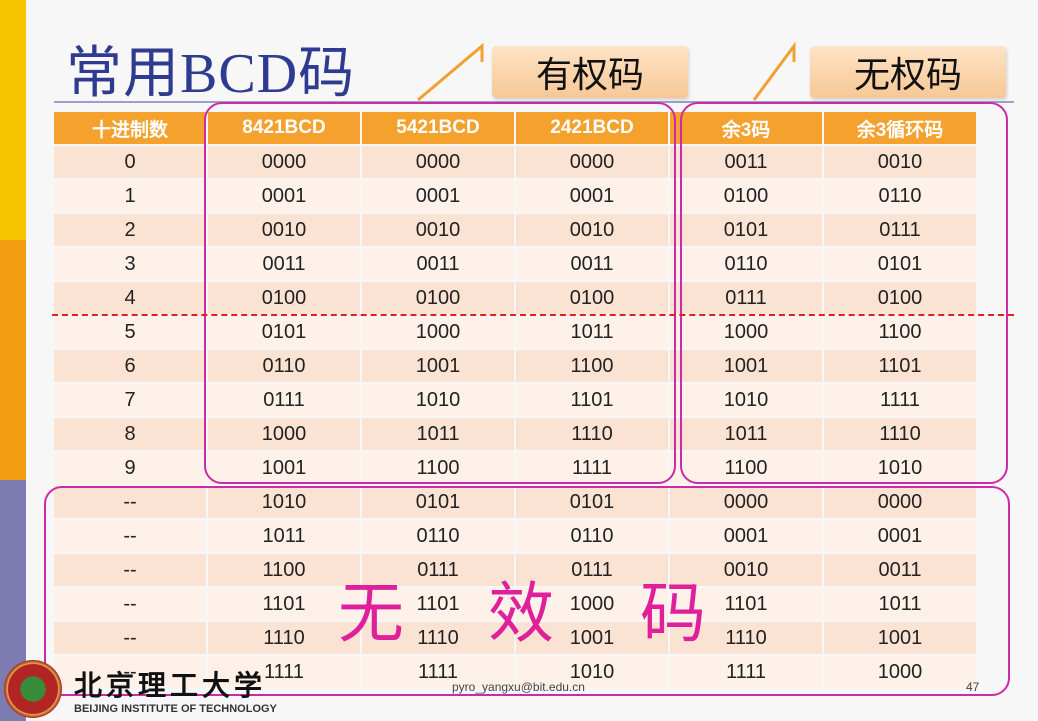 The image size is (1038, 721). I want to click on page-number: 47, so click(973, 687).